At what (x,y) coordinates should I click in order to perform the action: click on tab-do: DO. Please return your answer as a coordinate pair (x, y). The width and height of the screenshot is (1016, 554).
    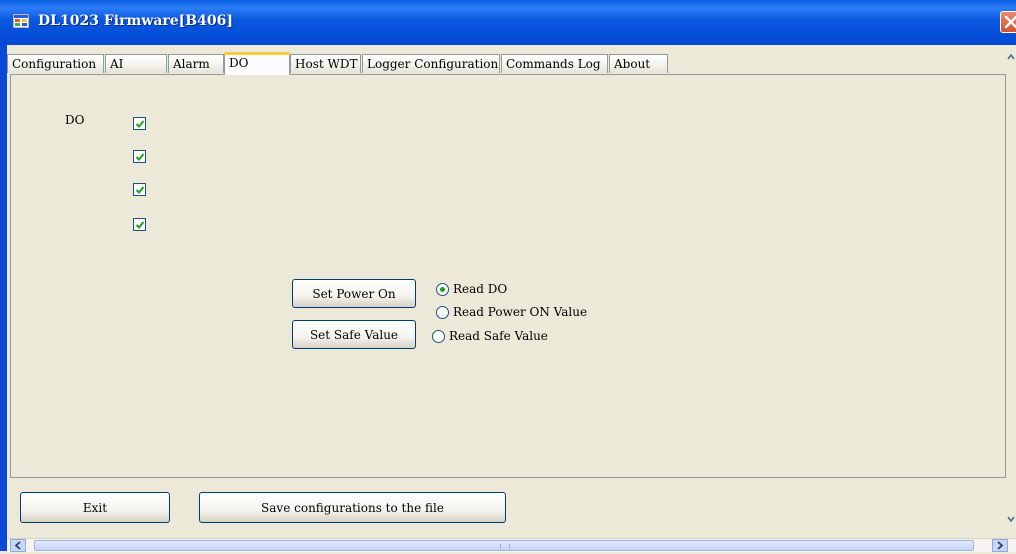
    Looking at the image, I should click on (257, 63).